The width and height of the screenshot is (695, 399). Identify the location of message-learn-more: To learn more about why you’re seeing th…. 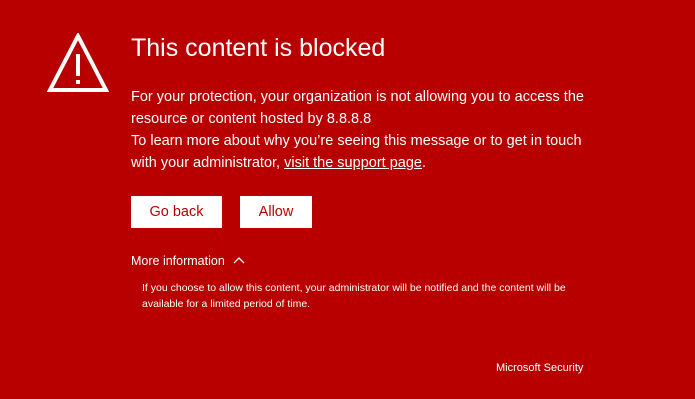
(361, 152).